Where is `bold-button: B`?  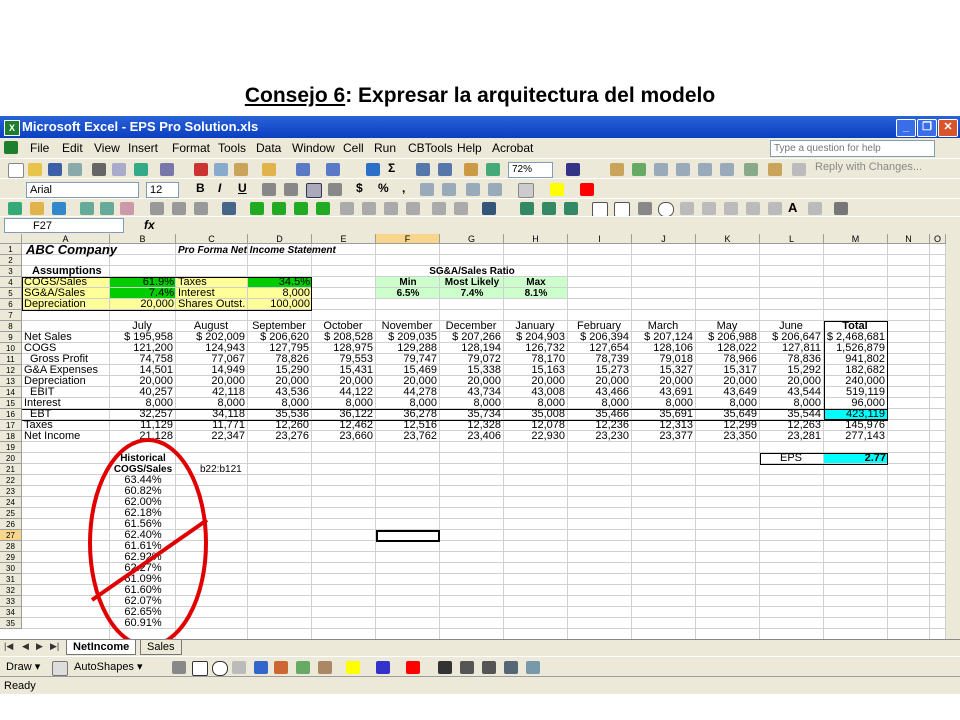 bold-button: B is located at coordinates (200, 188).